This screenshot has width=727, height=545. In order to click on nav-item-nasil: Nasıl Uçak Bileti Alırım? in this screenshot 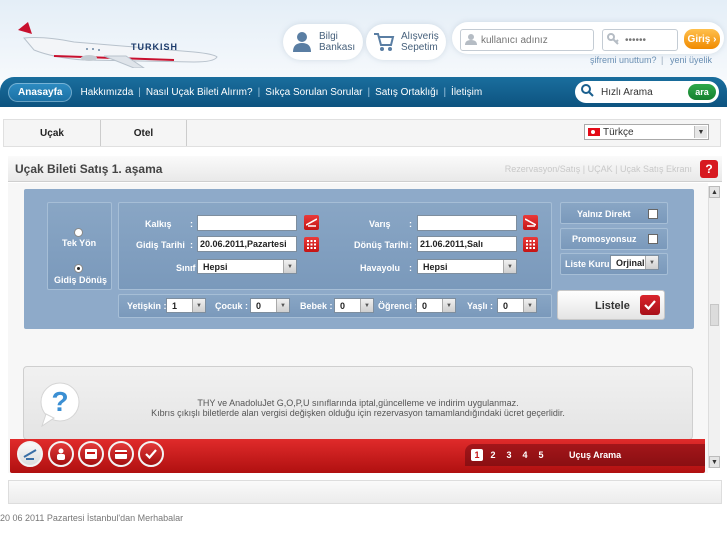, I will do `click(199, 92)`.